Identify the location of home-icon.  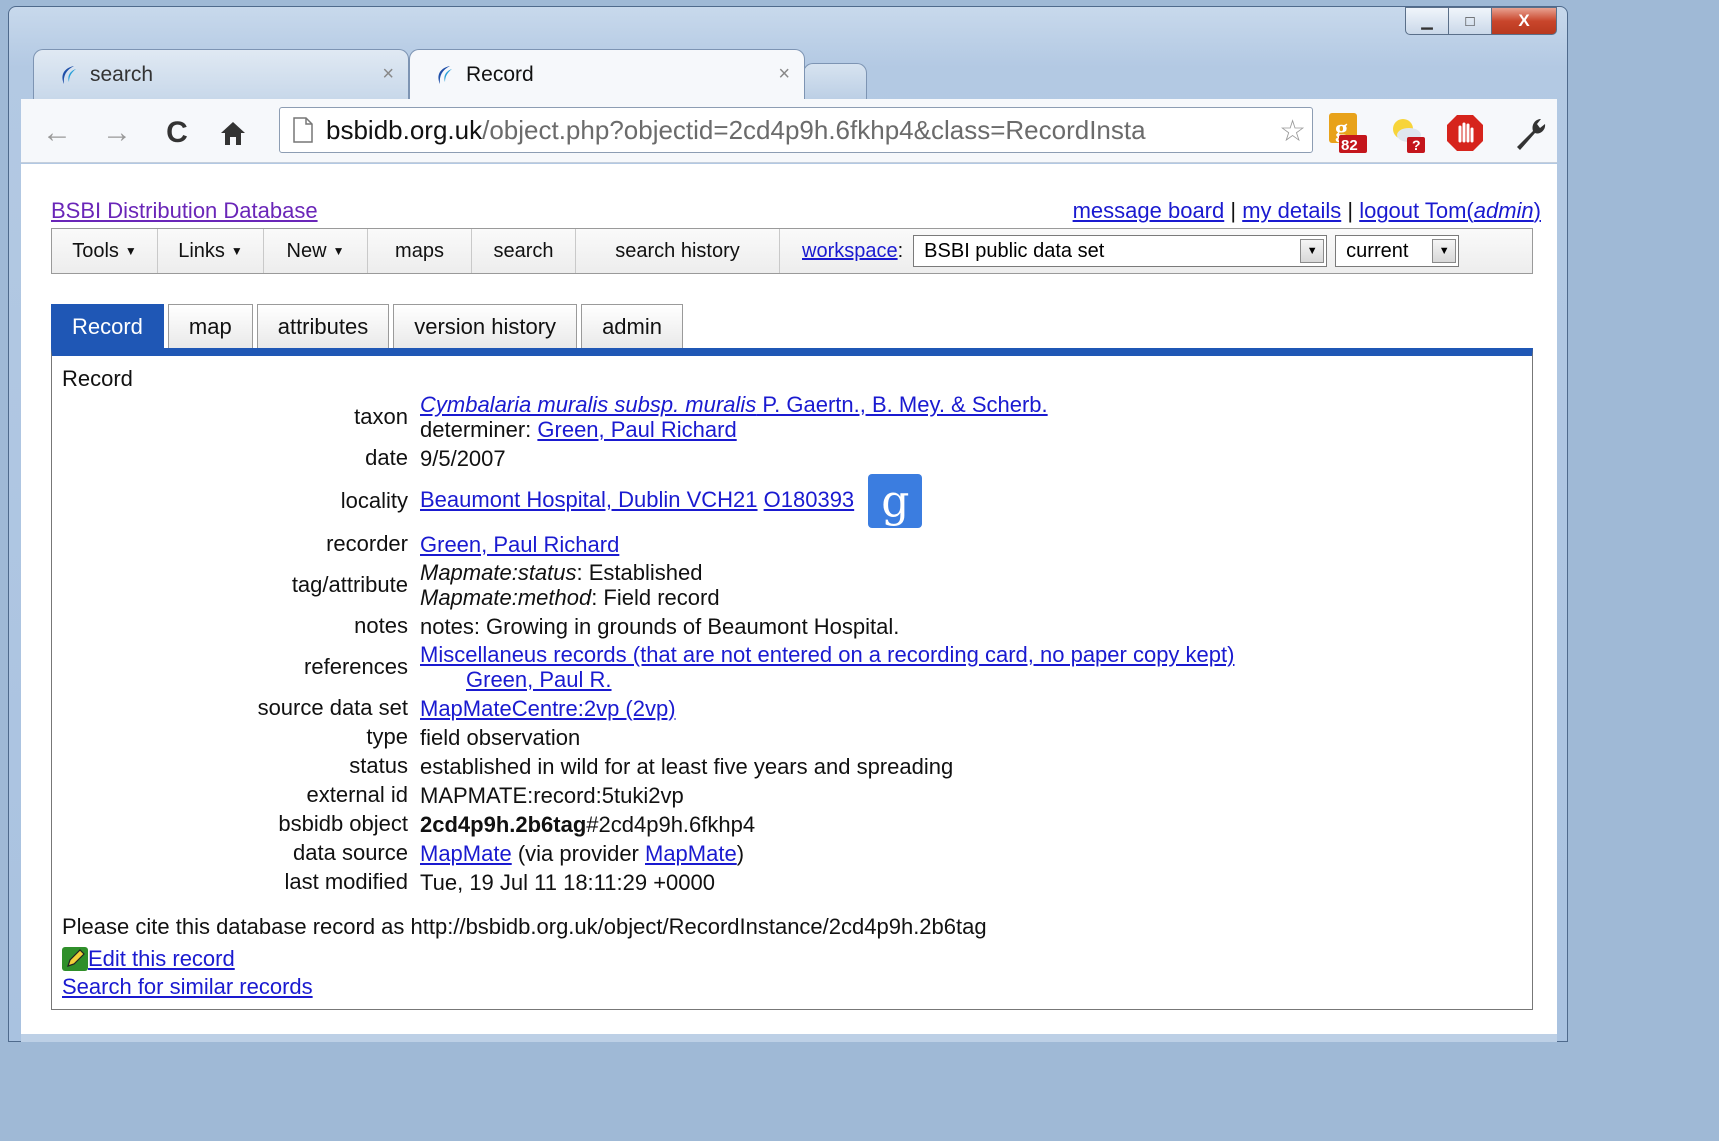
(233, 133).